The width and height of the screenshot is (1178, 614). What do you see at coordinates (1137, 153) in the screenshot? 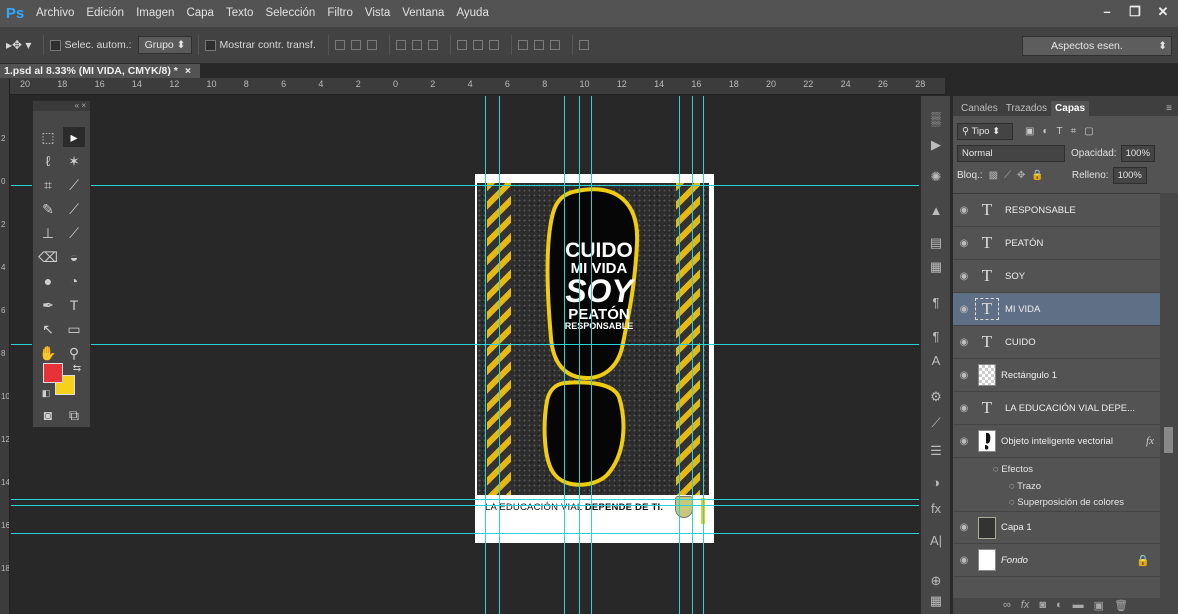
I see `opacity-input: 100%` at bounding box center [1137, 153].